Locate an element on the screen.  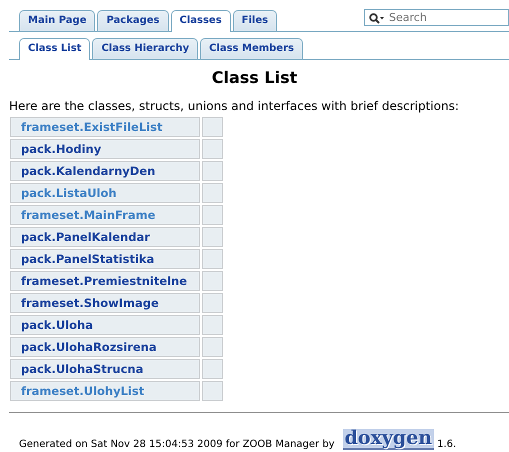
class-link: pack.PanelStatistika is located at coordinates (87, 259).